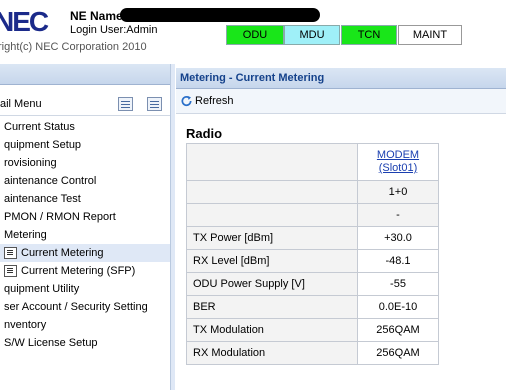  I want to click on menu-item-label: Current Status, so click(39, 127).